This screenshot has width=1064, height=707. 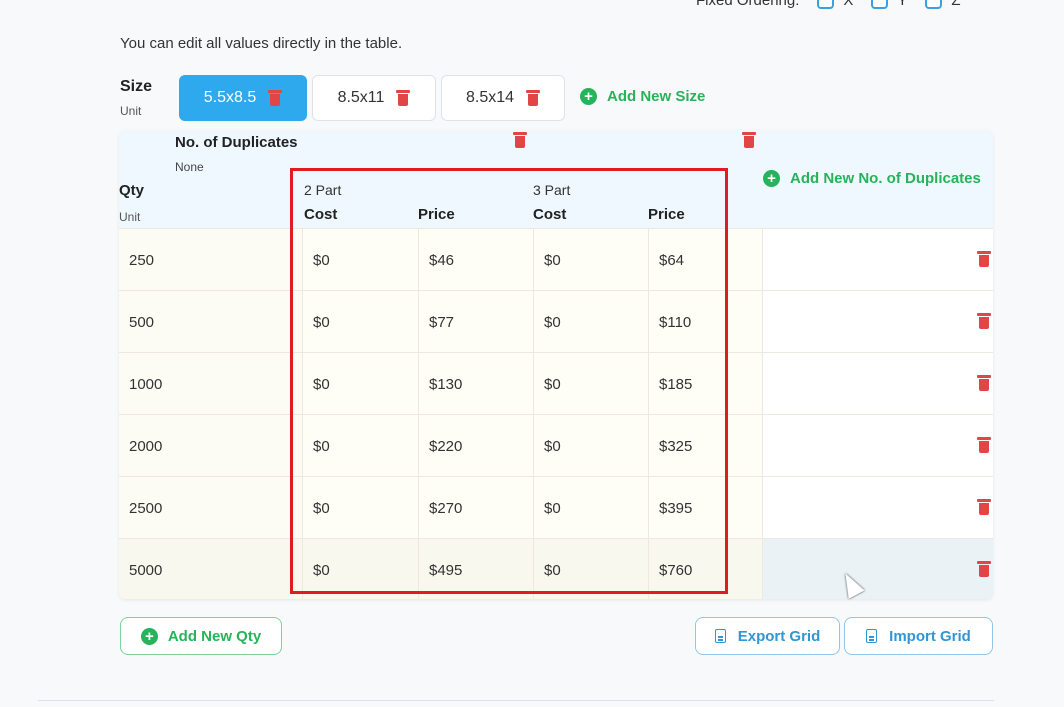 What do you see at coordinates (374, 98) in the screenshot?
I see `size-chip-8.5x11: 8.5x11` at bounding box center [374, 98].